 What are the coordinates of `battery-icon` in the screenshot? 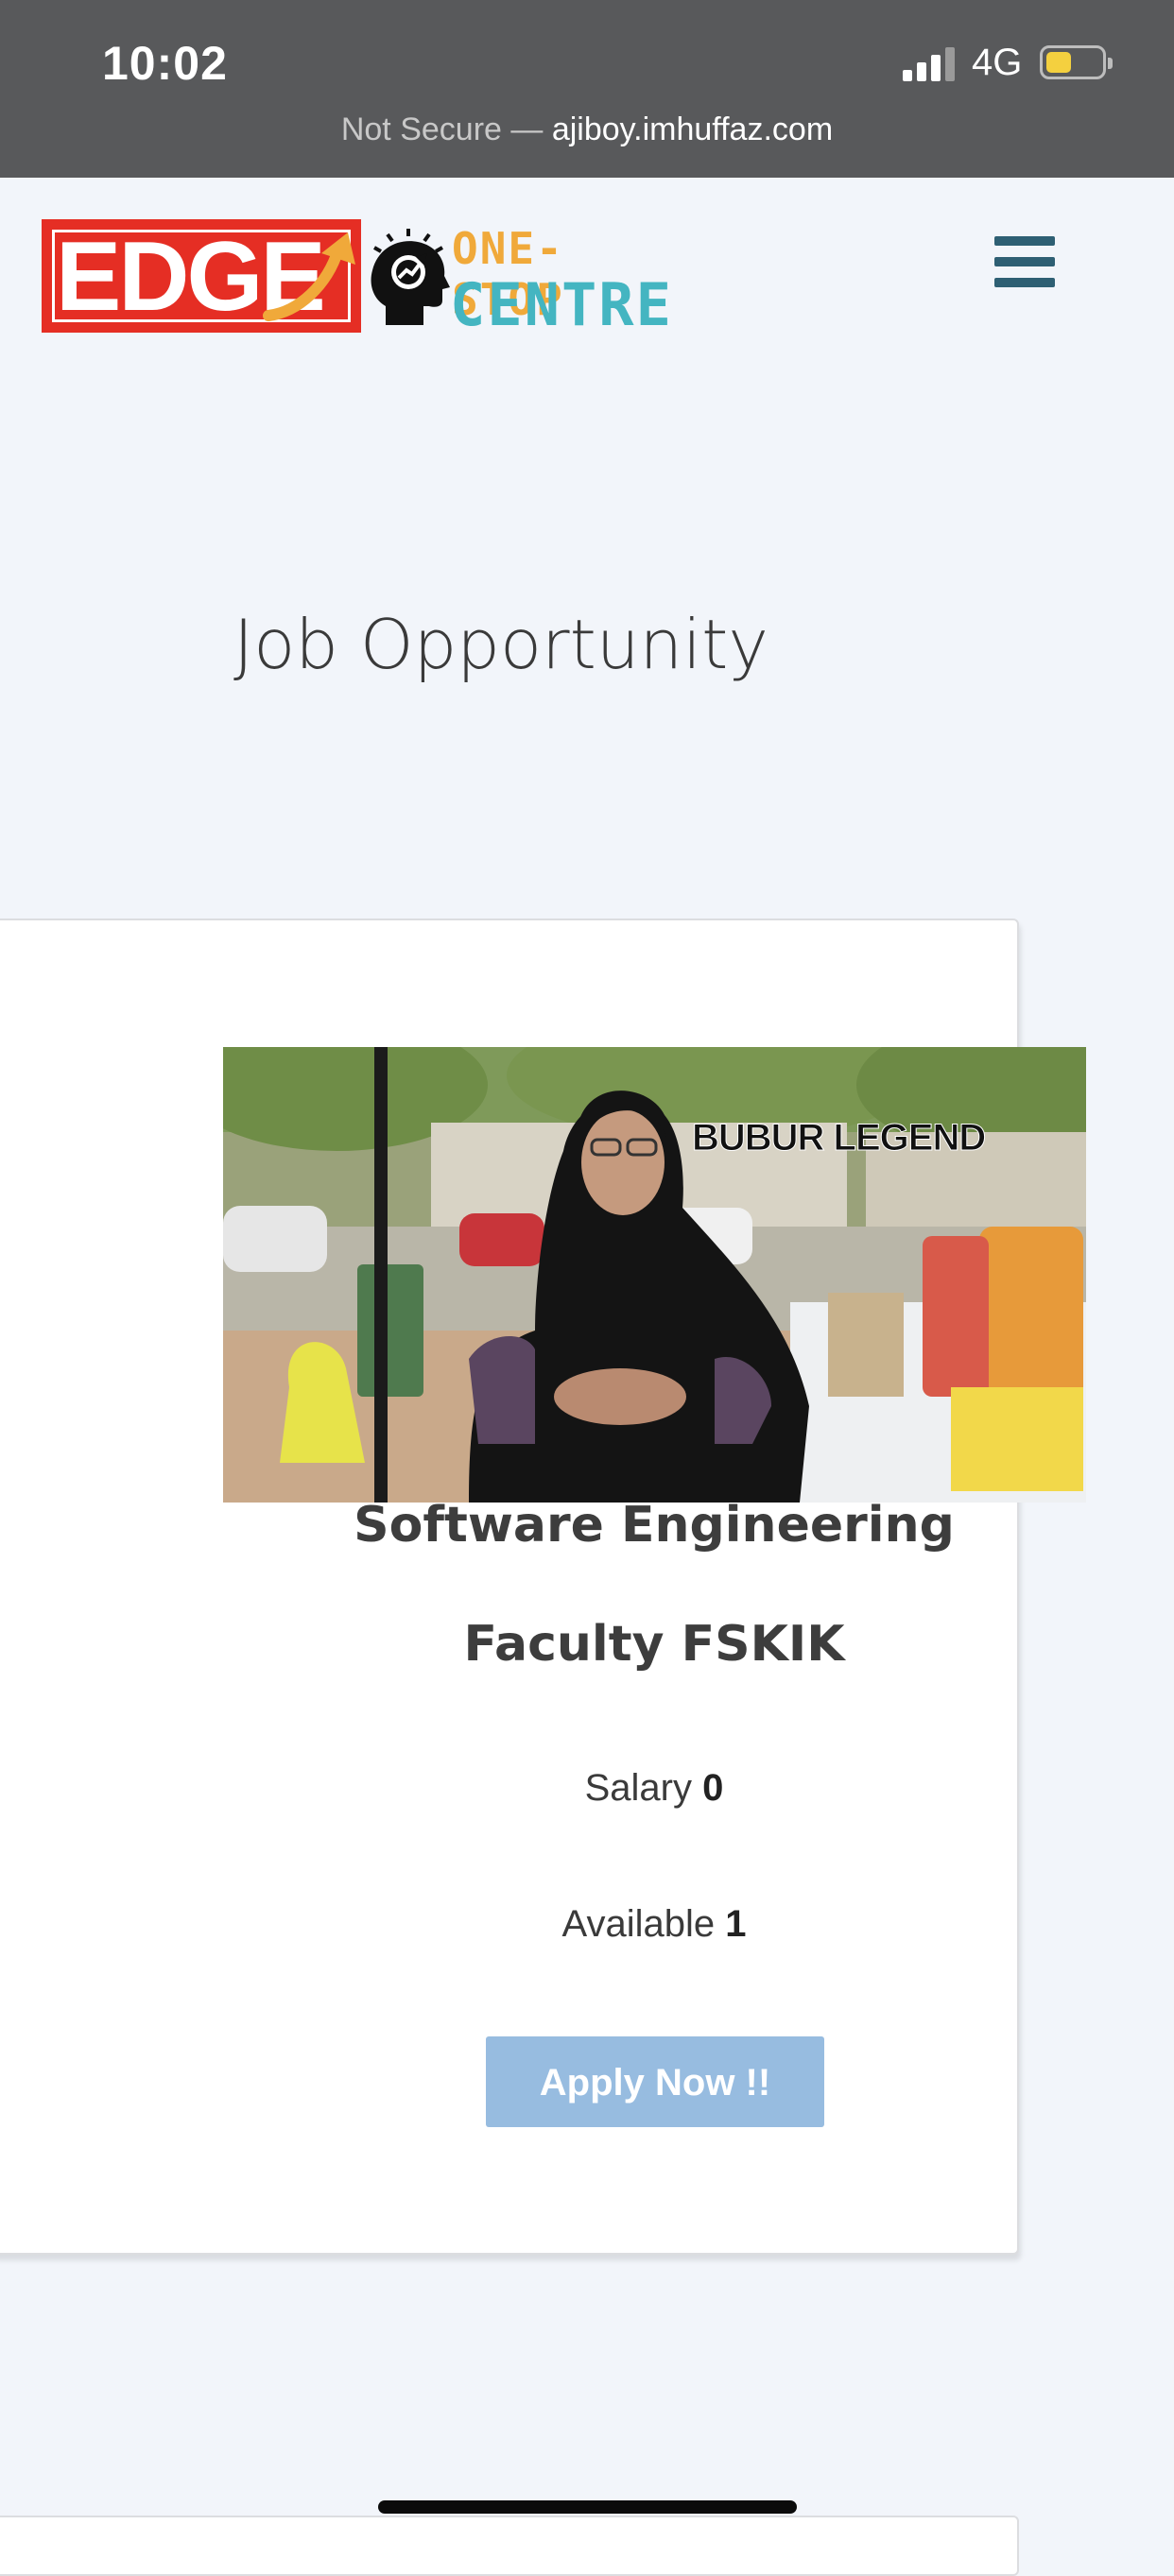 It's located at (1076, 62).